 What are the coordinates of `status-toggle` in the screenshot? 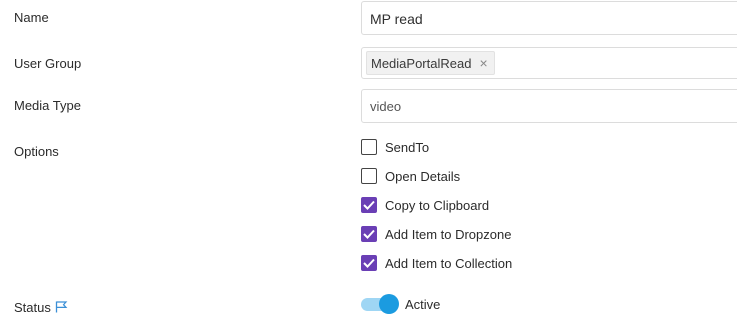 It's located at (380, 304).